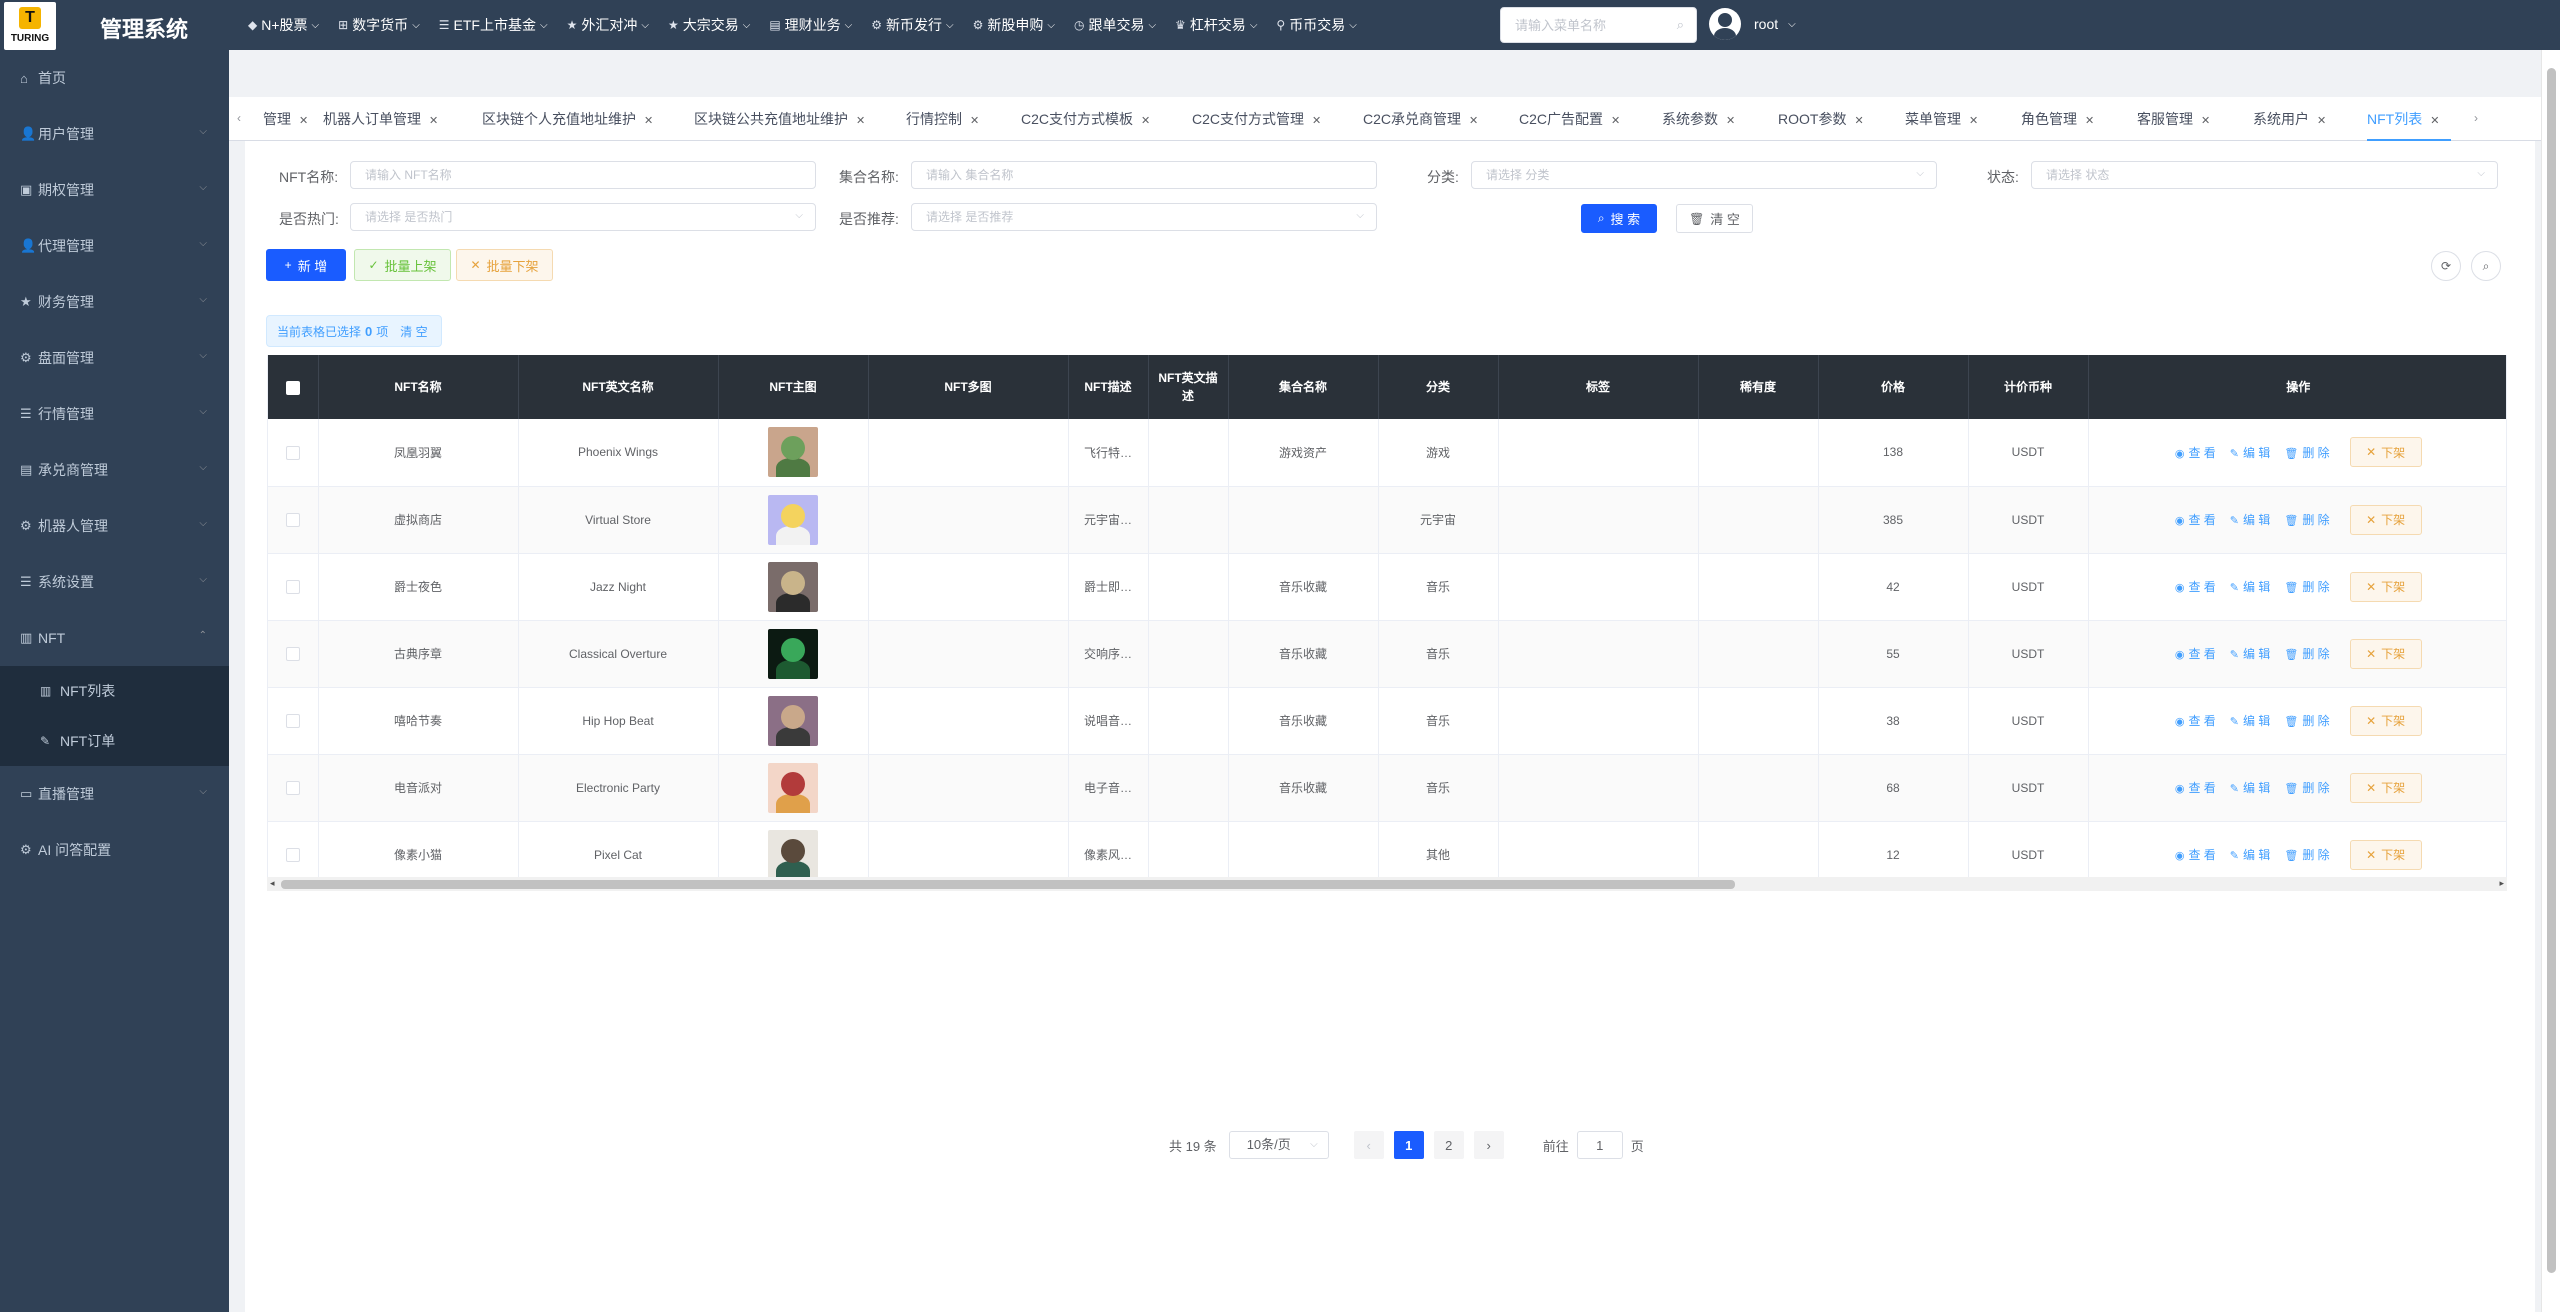 The image size is (2560, 1312). I want to click on page-1-button: 1, so click(1408, 1145).